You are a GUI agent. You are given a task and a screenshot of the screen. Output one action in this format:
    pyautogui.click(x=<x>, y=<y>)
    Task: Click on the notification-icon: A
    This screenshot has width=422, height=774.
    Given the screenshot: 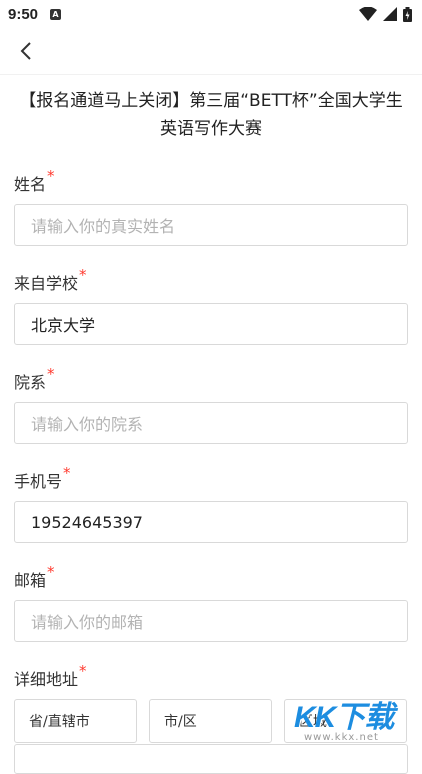 What is the action you would take?
    pyautogui.click(x=56, y=14)
    